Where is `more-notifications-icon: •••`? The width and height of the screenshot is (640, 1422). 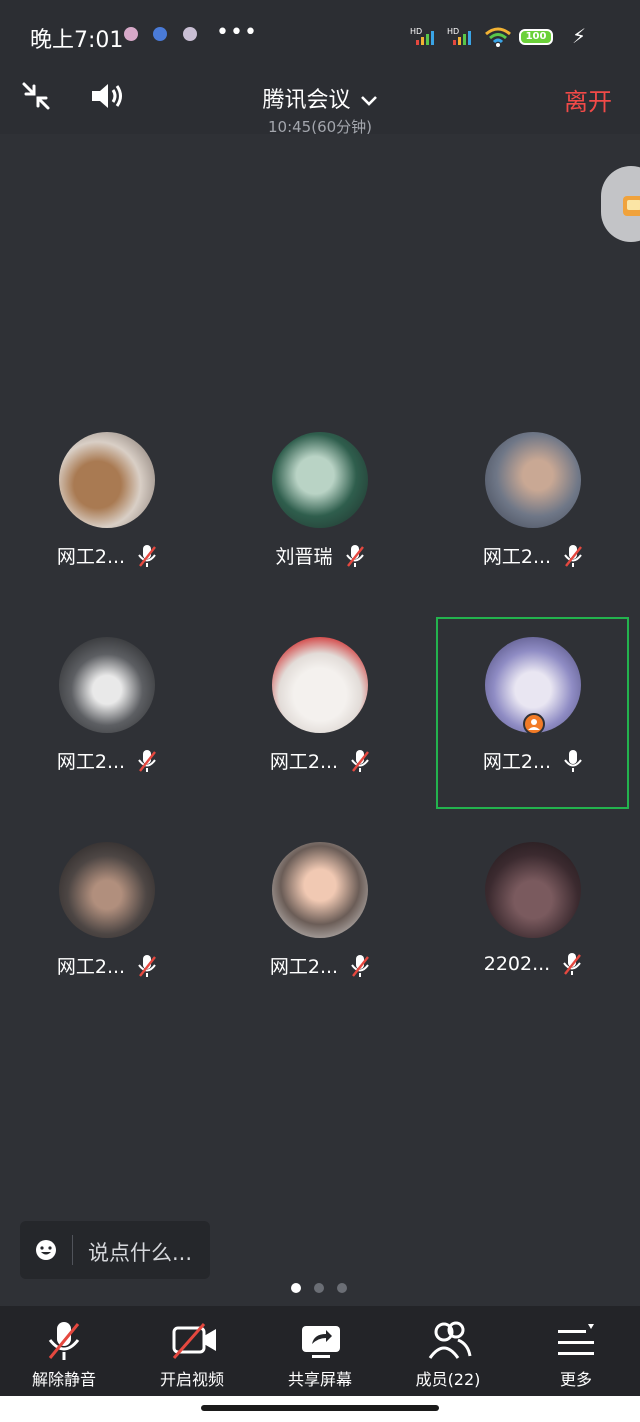 more-notifications-icon: ••• is located at coordinates (237, 32).